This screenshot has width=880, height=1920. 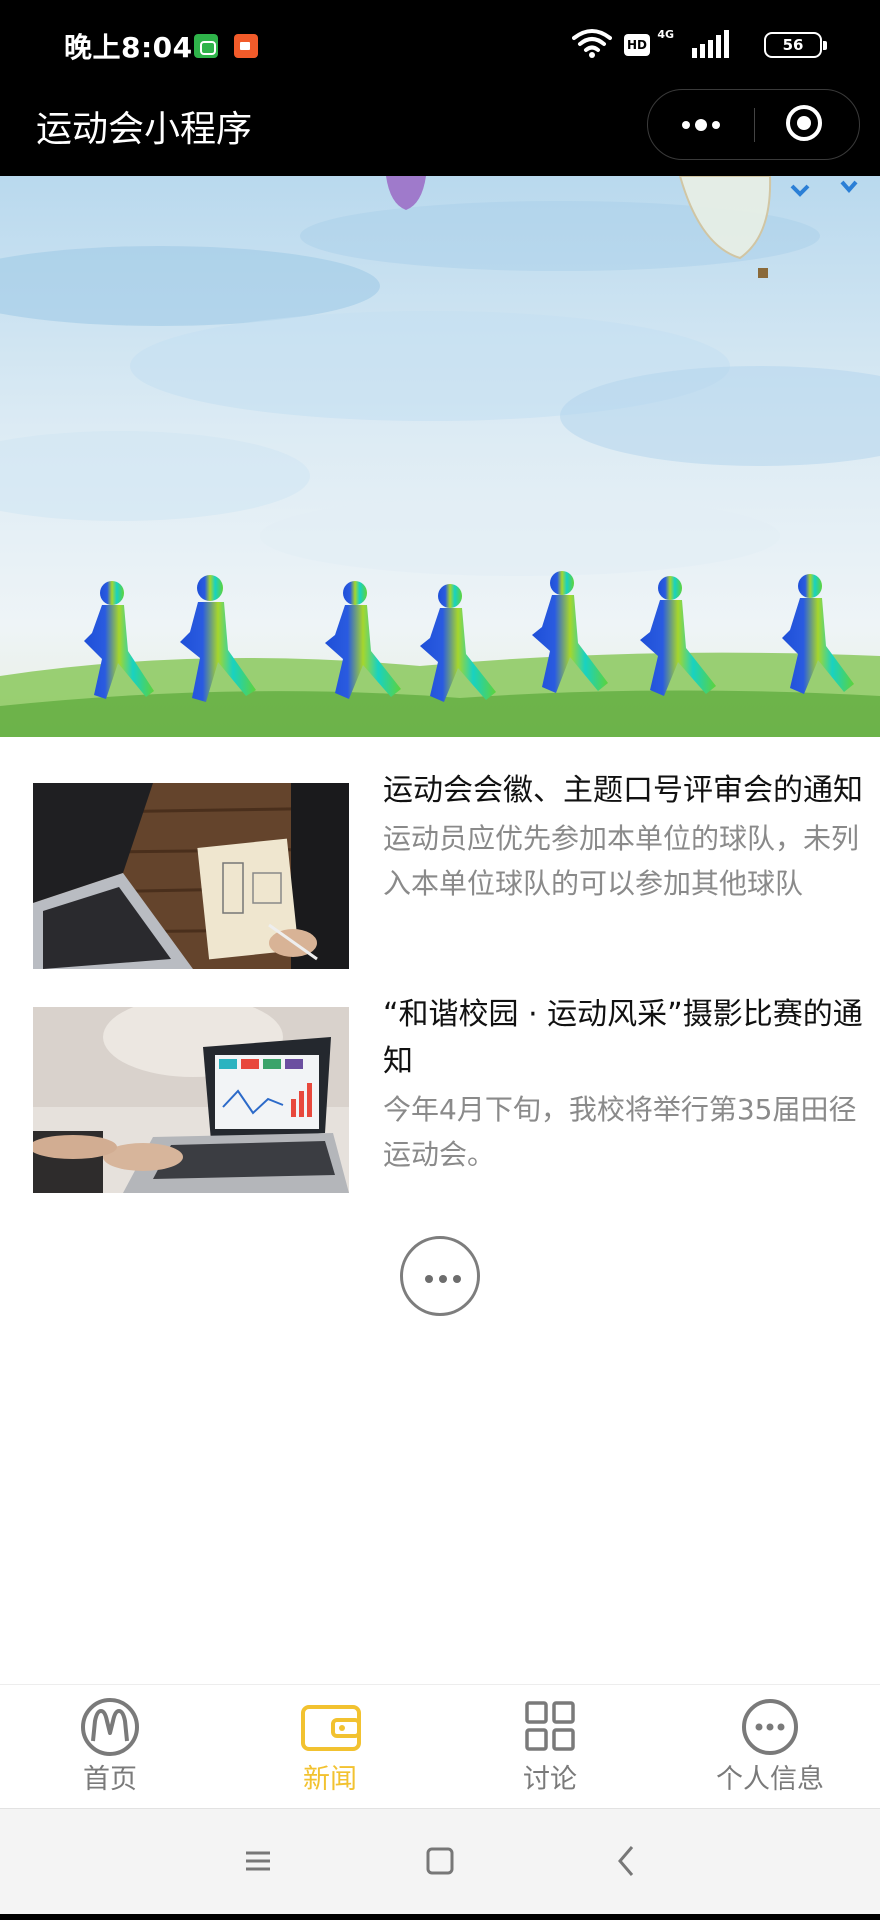 What do you see at coordinates (592, 43) in the screenshot?
I see `wifi-icon` at bounding box center [592, 43].